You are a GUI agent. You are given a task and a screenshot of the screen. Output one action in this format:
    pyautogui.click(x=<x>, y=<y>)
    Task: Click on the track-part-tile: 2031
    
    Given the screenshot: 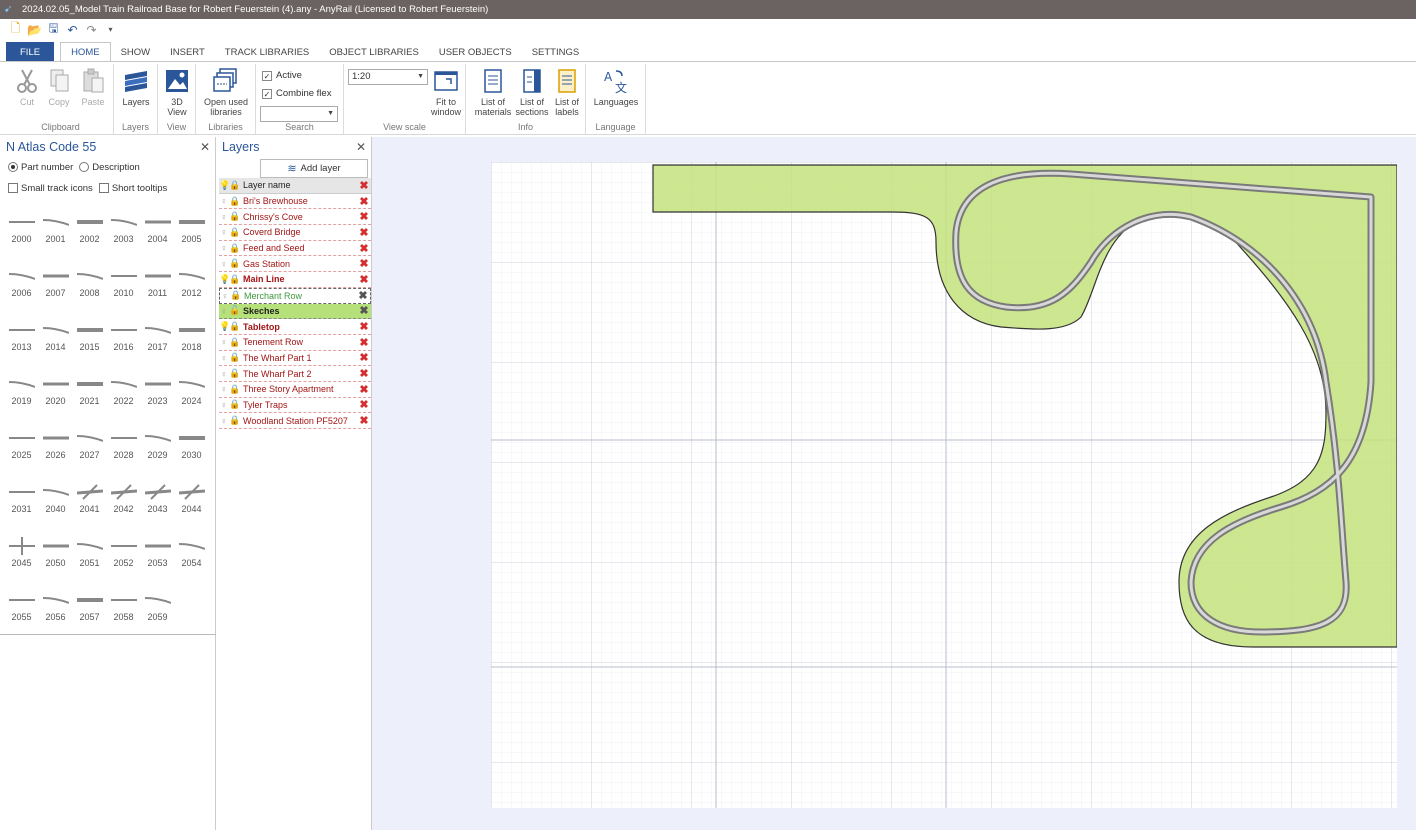 What is the action you would take?
    pyautogui.click(x=21, y=504)
    